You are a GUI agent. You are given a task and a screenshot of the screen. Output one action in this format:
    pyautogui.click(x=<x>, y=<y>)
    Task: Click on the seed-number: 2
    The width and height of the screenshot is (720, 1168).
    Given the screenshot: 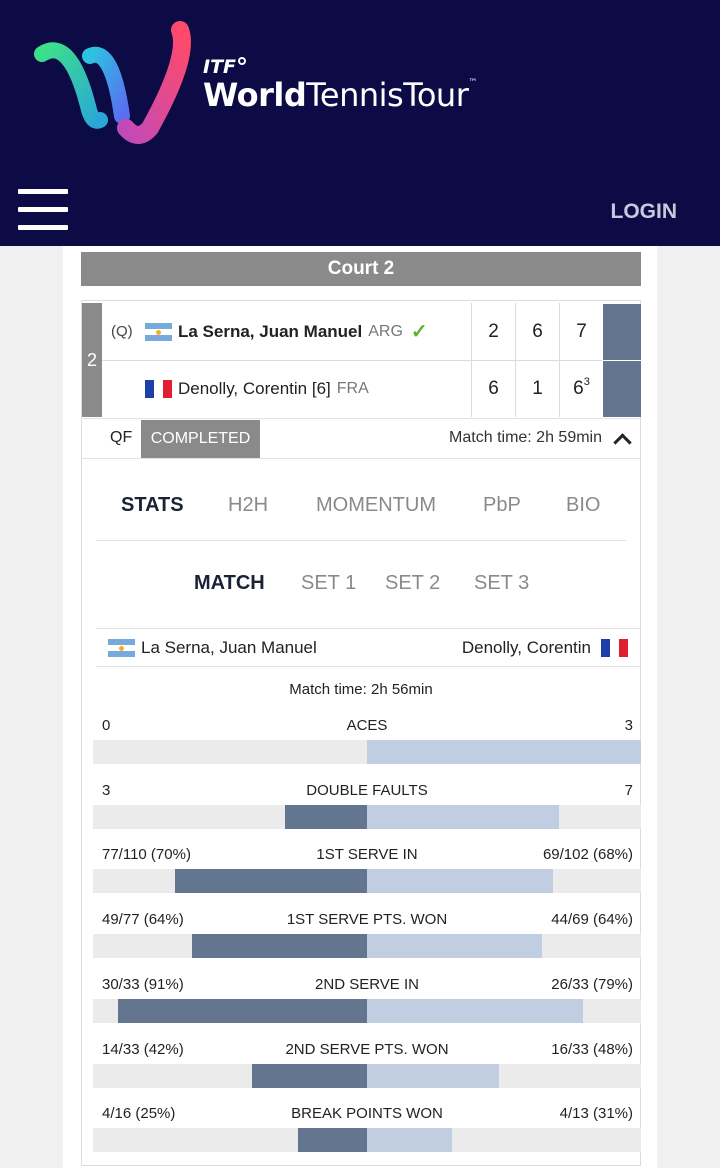 What is the action you would take?
    pyautogui.click(x=92, y=360)
    